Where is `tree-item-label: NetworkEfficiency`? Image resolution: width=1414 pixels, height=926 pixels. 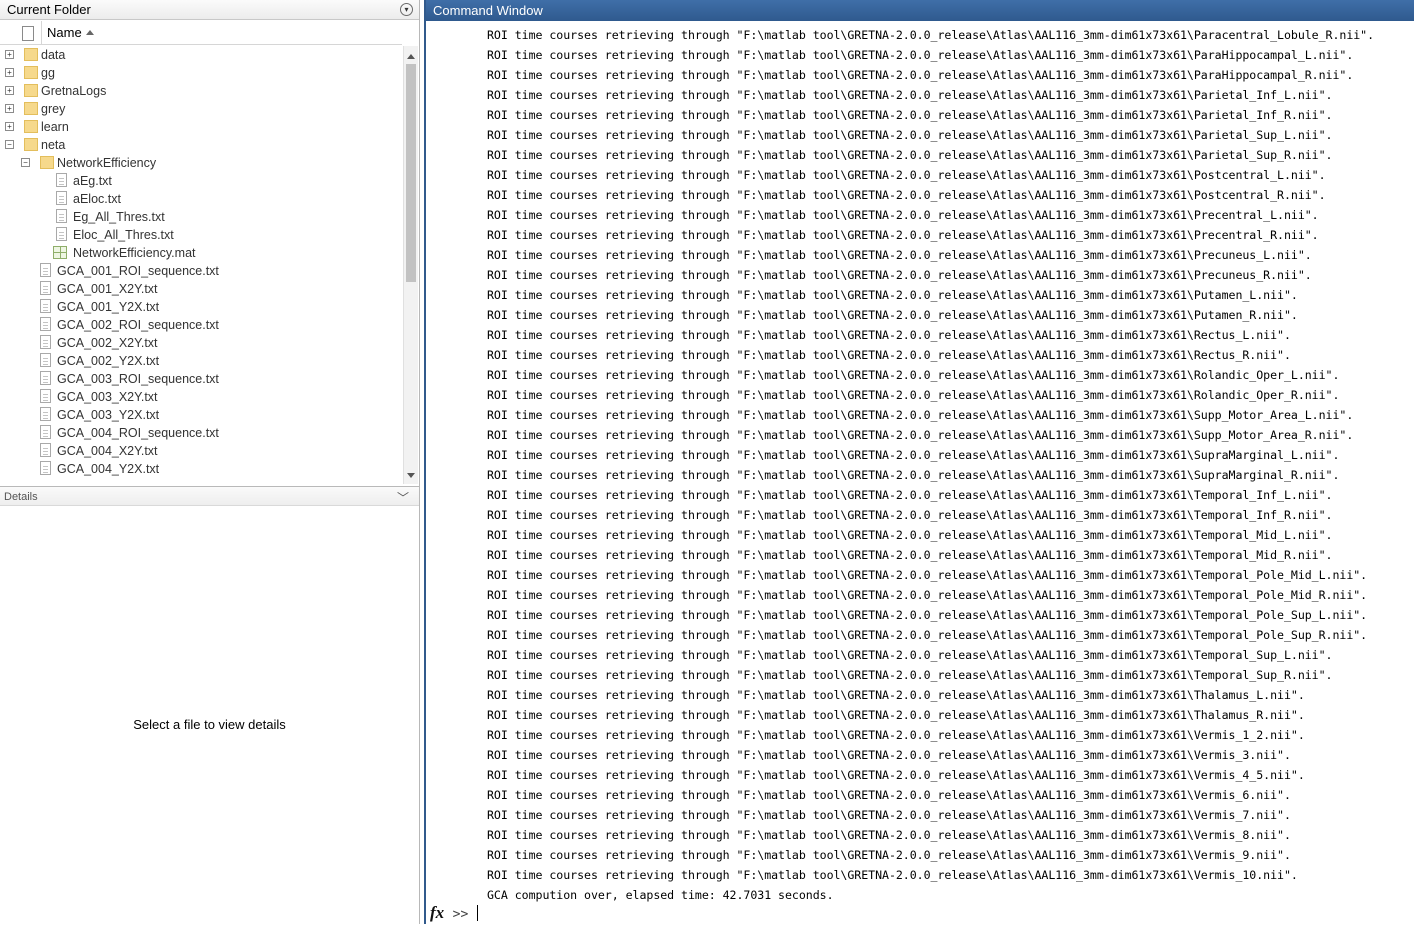 tree-item-label: NetworkEfficiency is located at coordinates (107, 163).